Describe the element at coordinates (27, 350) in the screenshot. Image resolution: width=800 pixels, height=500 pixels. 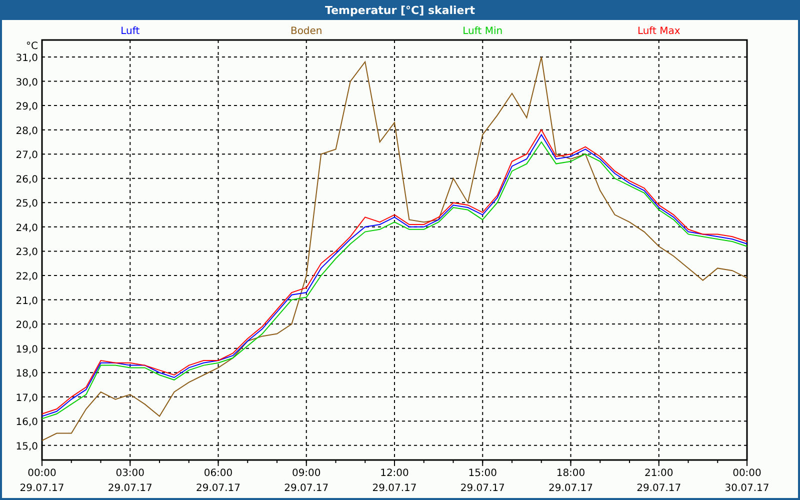
I see `y-tick-label: 19,0` at that location.